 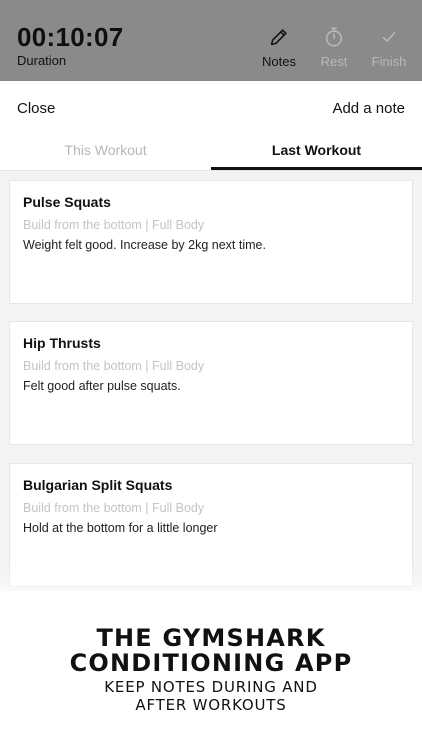 What do you see at coordinates (105, 153) in the screenshot?
I see `tab-this-workout: This Workout` at bounding box center [105, 153].